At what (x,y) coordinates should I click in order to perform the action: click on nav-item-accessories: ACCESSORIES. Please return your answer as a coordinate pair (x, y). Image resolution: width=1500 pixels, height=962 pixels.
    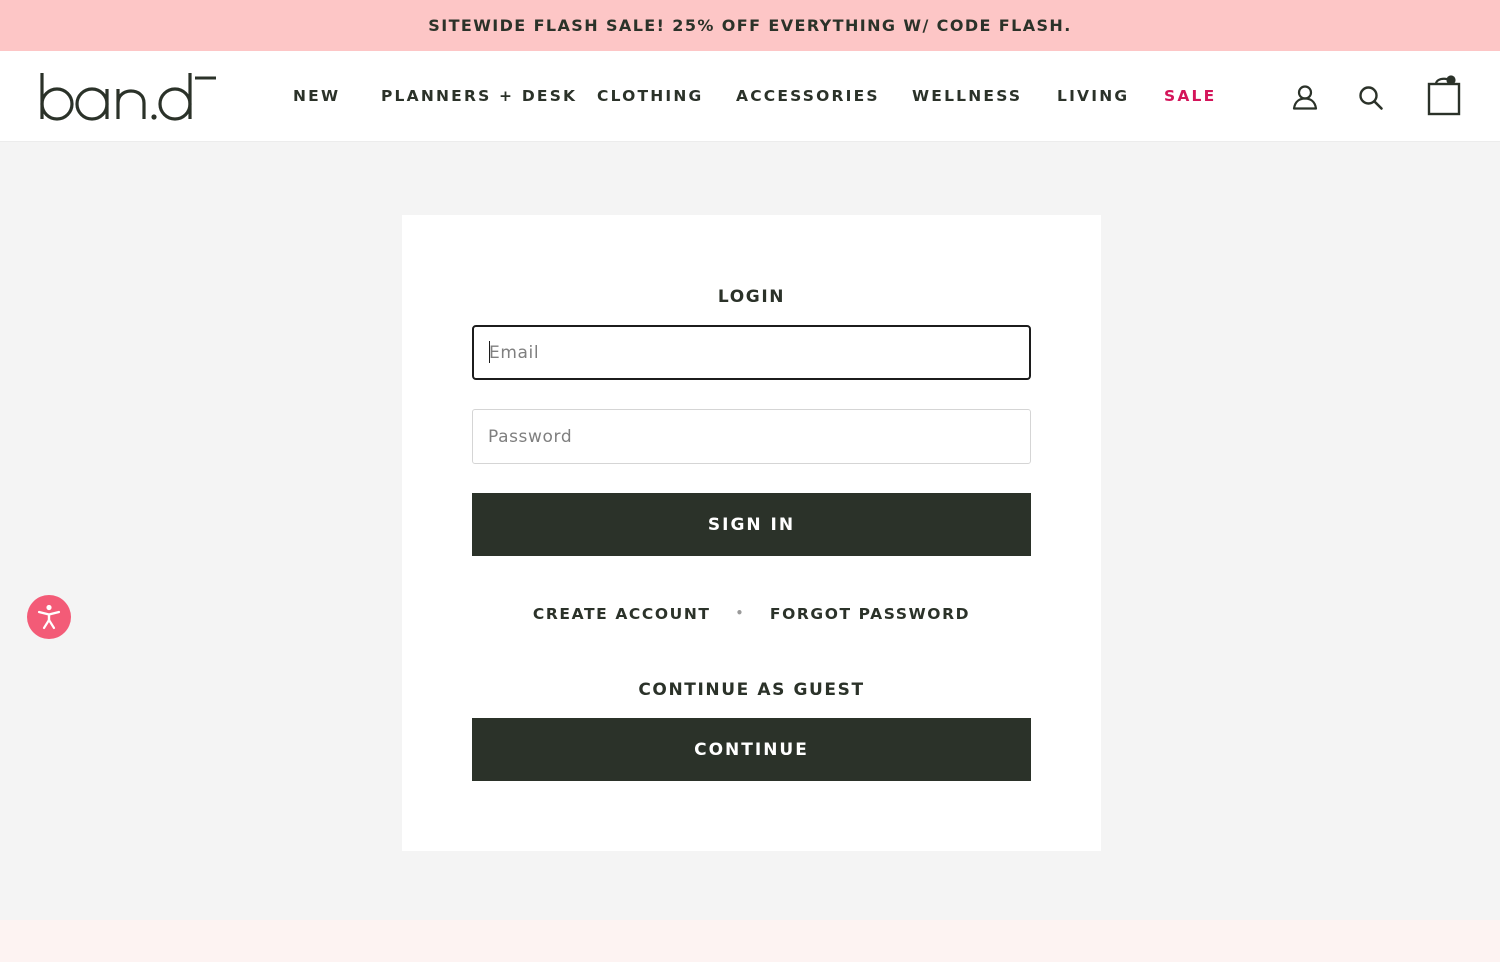
    Looking at the image, I should click on (808, 96).